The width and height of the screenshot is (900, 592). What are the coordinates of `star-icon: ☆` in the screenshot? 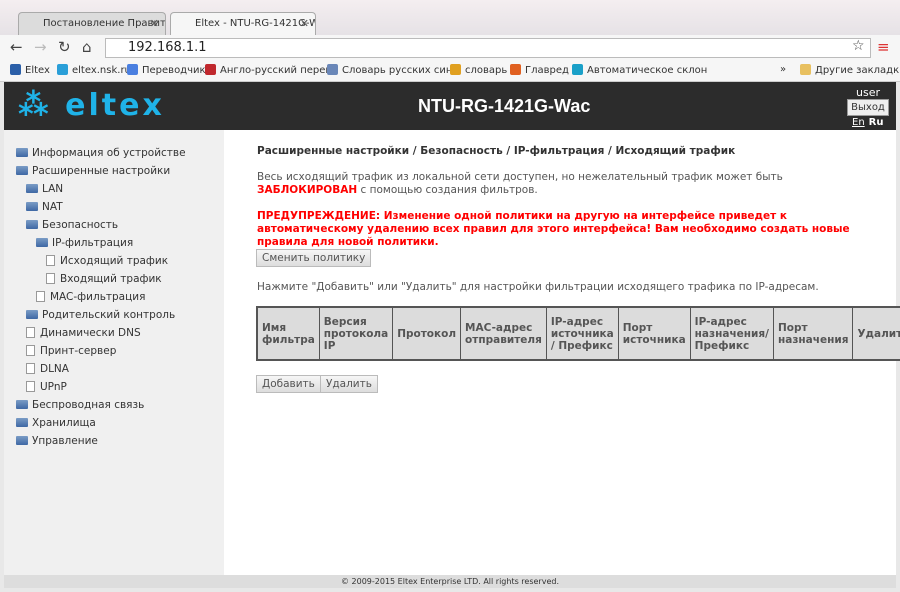 It's located at (858, 46).